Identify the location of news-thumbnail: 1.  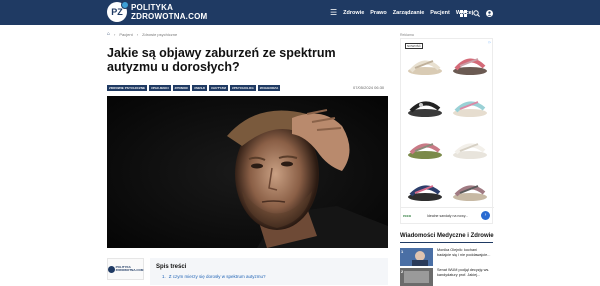
(416, 257).